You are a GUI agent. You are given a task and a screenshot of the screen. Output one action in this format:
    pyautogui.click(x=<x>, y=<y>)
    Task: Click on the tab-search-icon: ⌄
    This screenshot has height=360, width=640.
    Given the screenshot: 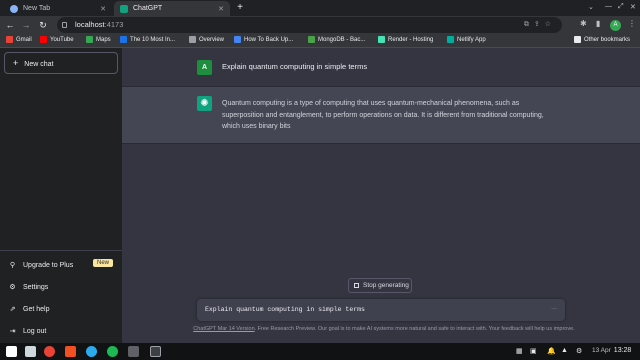 What is the action you would take?
    pyautogui.click(x=591, y=7)
    